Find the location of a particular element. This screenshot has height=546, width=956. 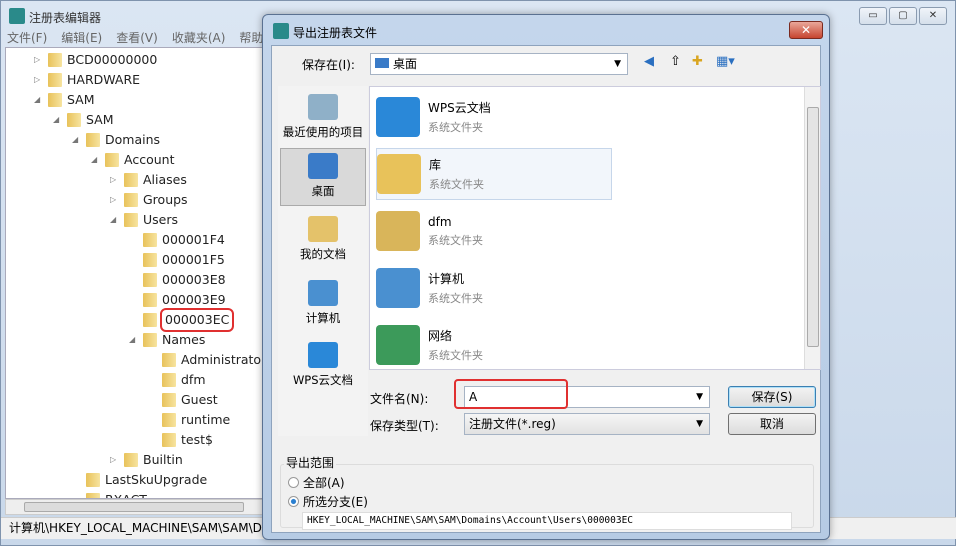

menu-view: 查看(V) is located at coordinates (137, 37).